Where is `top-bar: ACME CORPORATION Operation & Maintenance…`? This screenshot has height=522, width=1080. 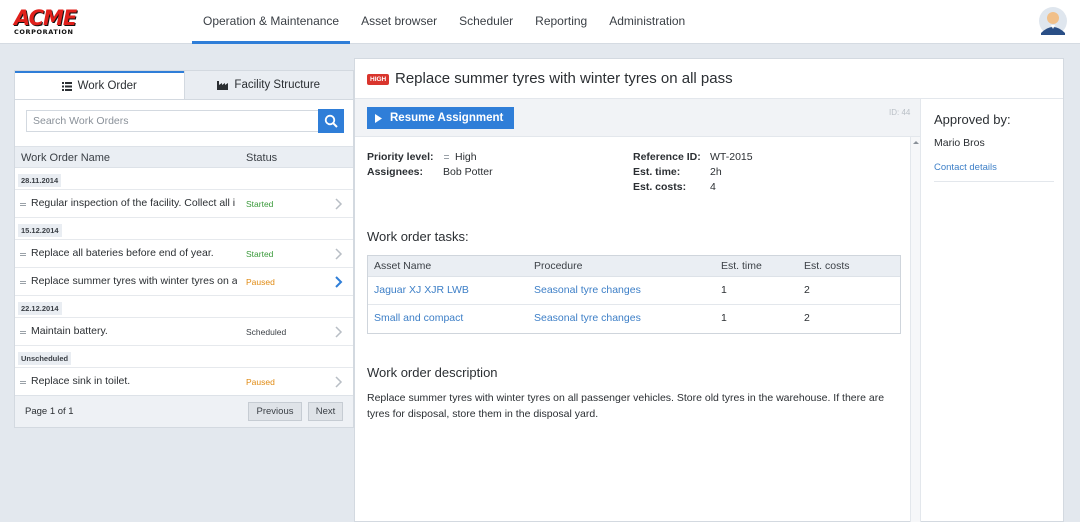 top-bar: ACME CORPORATION Operation & Maintenance… is located at coordinates (540, 22).